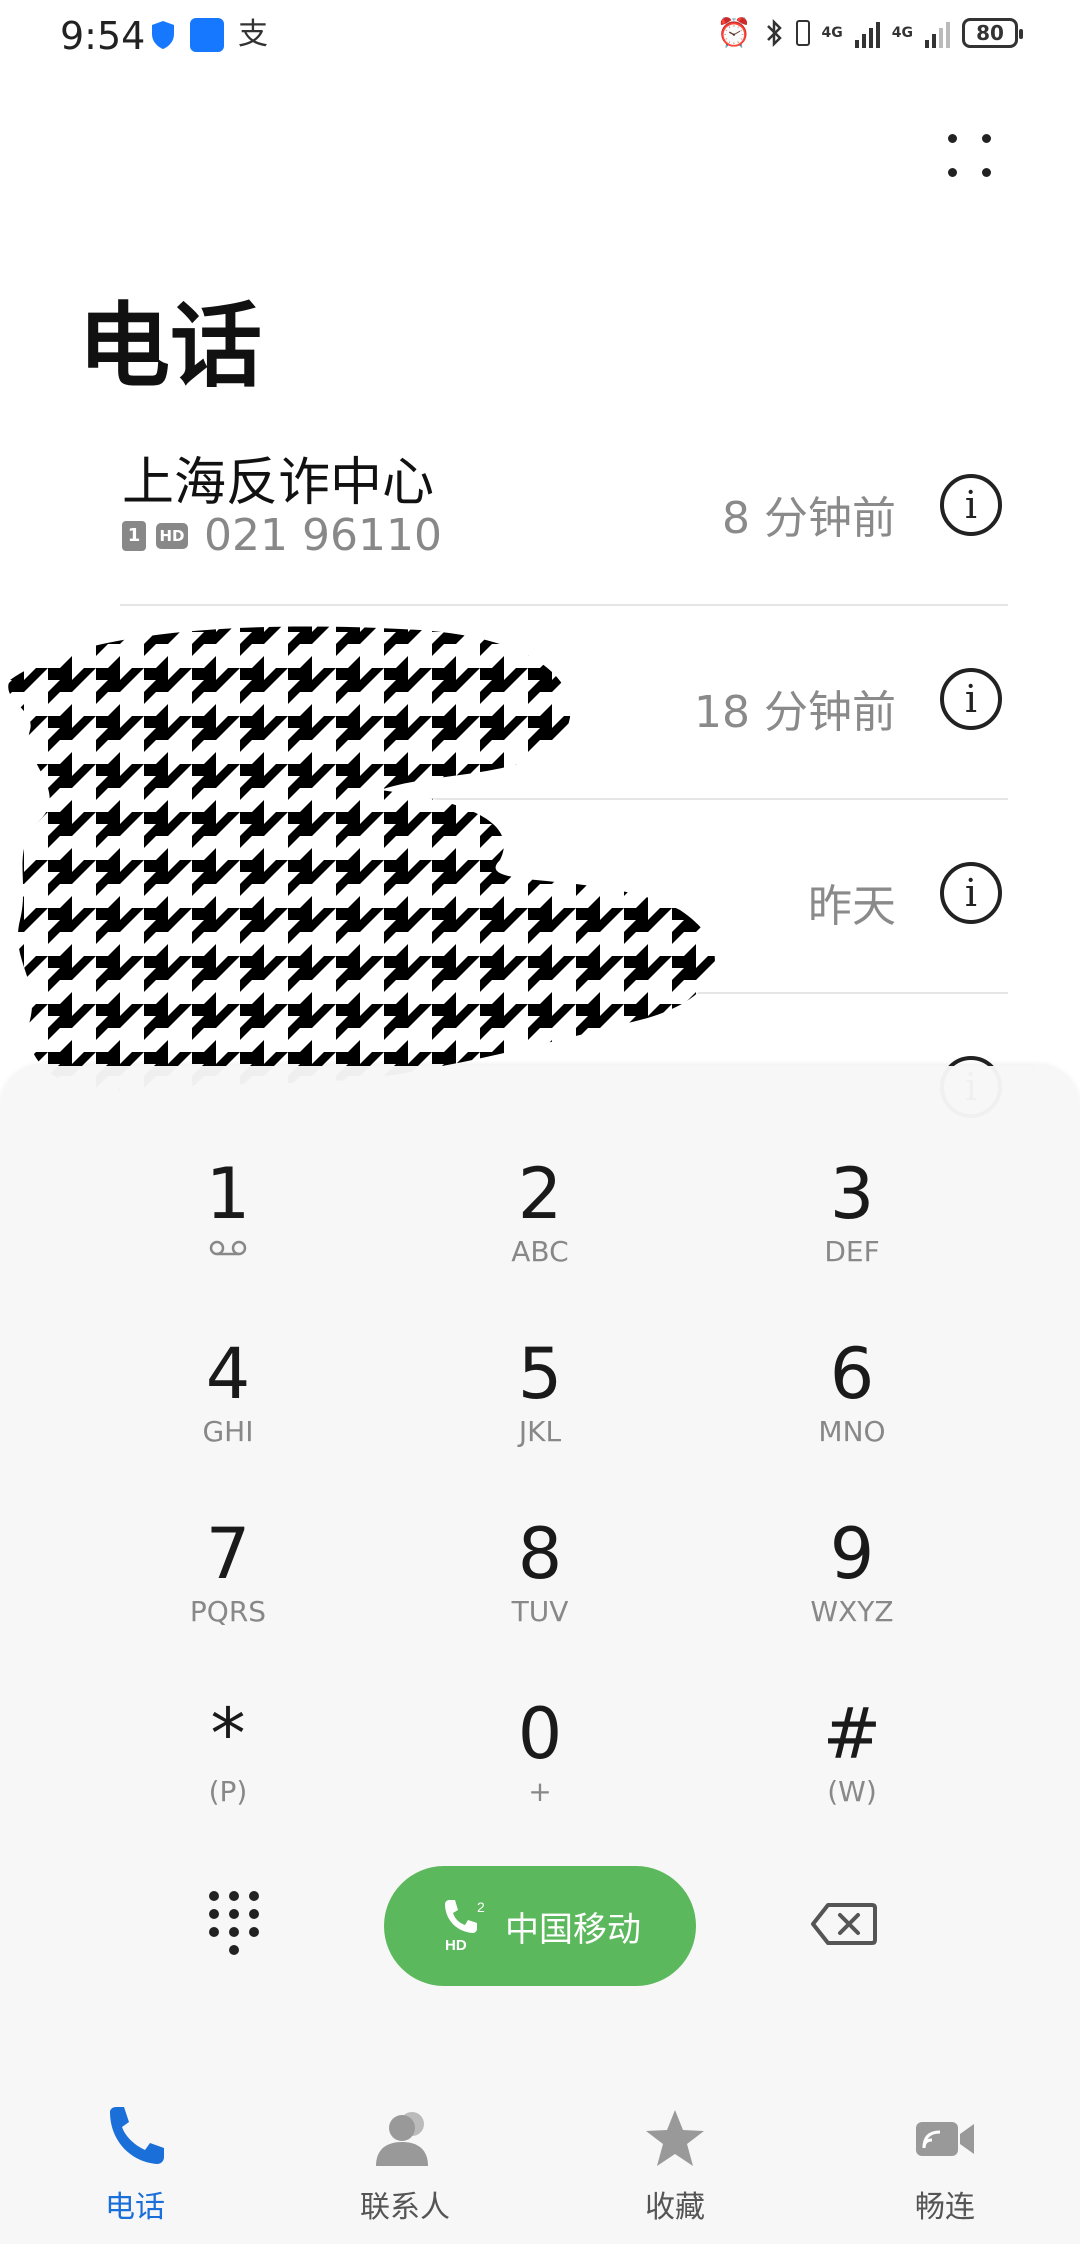 The height and width of the screenshot is (2244, 1080). What do you see at coordinates (540, 1194) in the screenshot?
I see `dial-digit: 2` at bounding box center [540, 1194].